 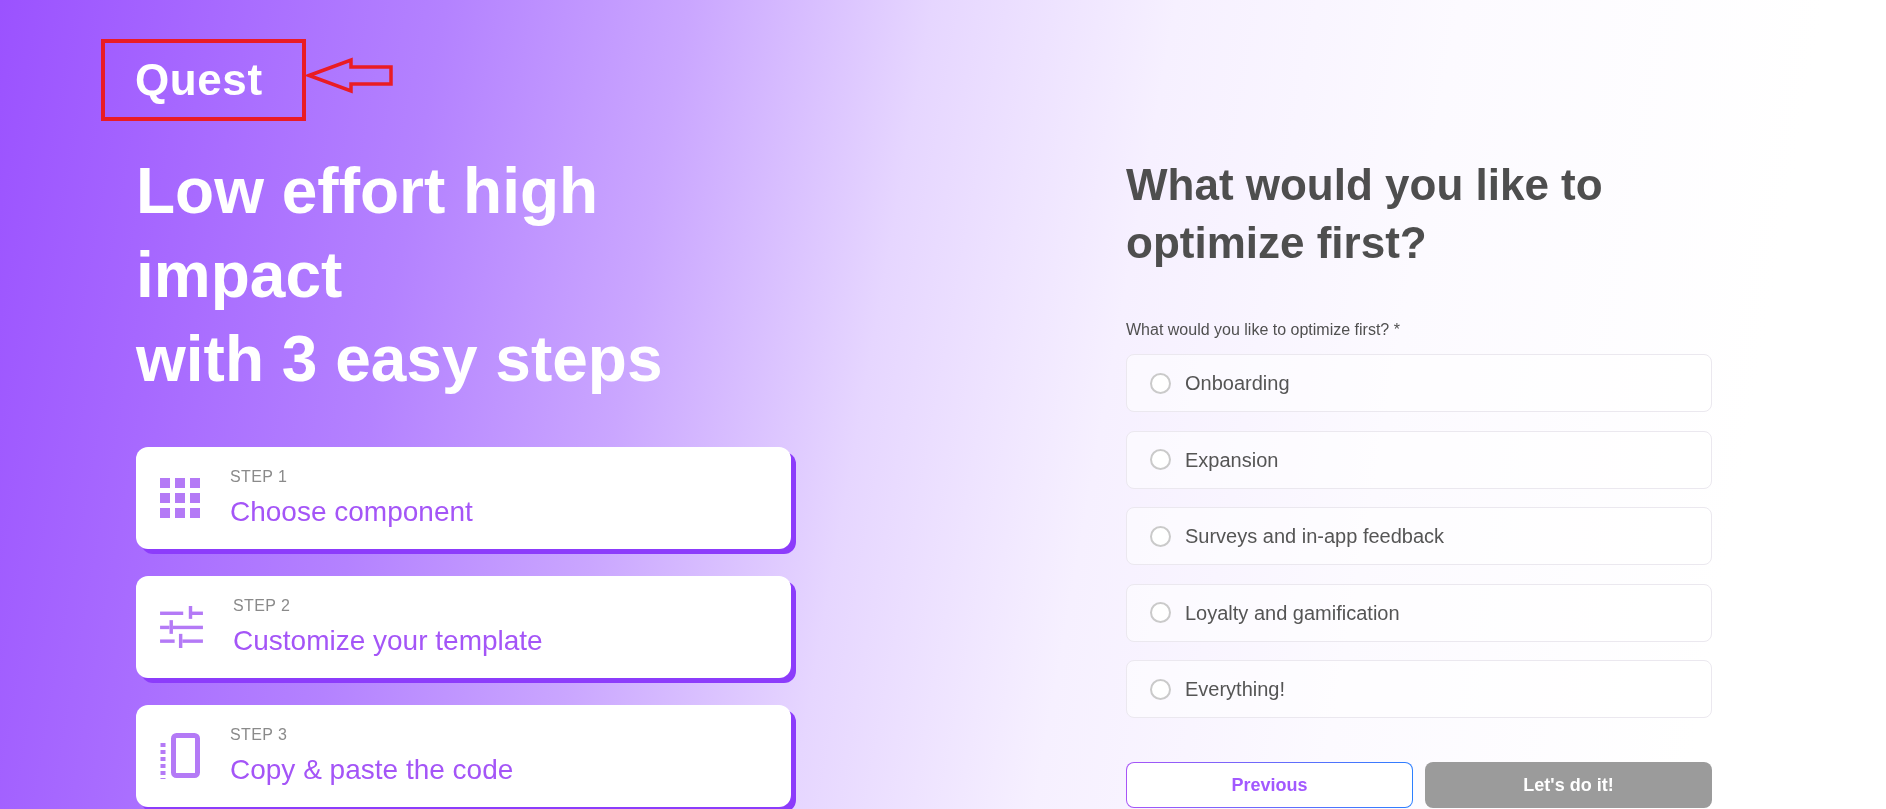 What do you see at coordinates (1232, 459) in the screenshot?
I see `option-label: Expansion` at bounding box center [1232, 459].